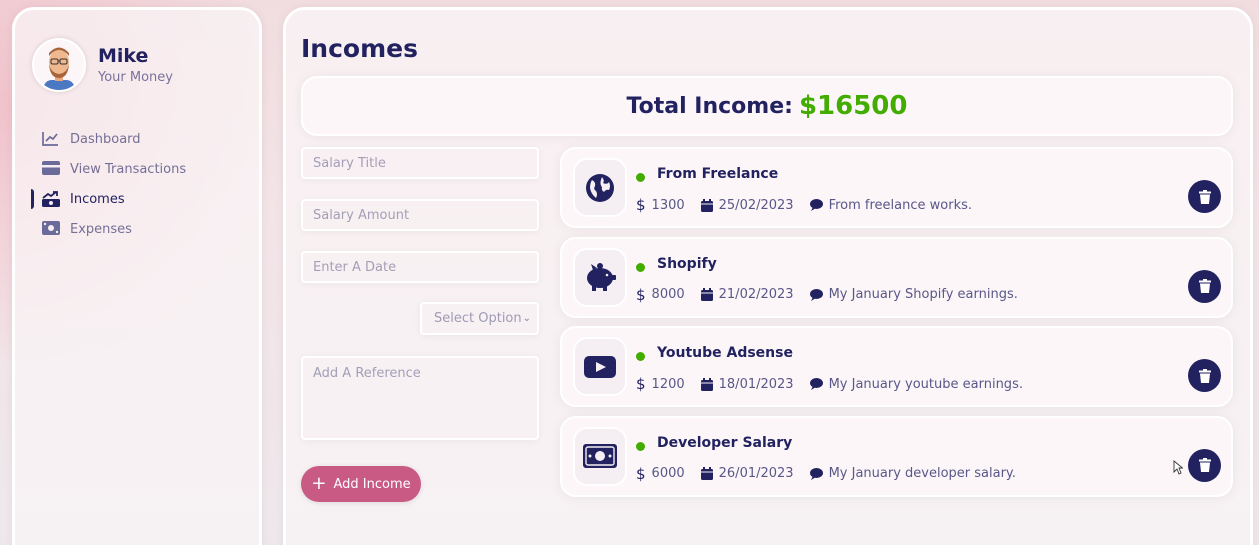 Image resolution: width=1259 pixels, height=545 pixels. What do you see at coordinates (145, 229) in the screenshot?
I see `sidebar-item-expenses: Expenses` at bounding box center [145, 229].